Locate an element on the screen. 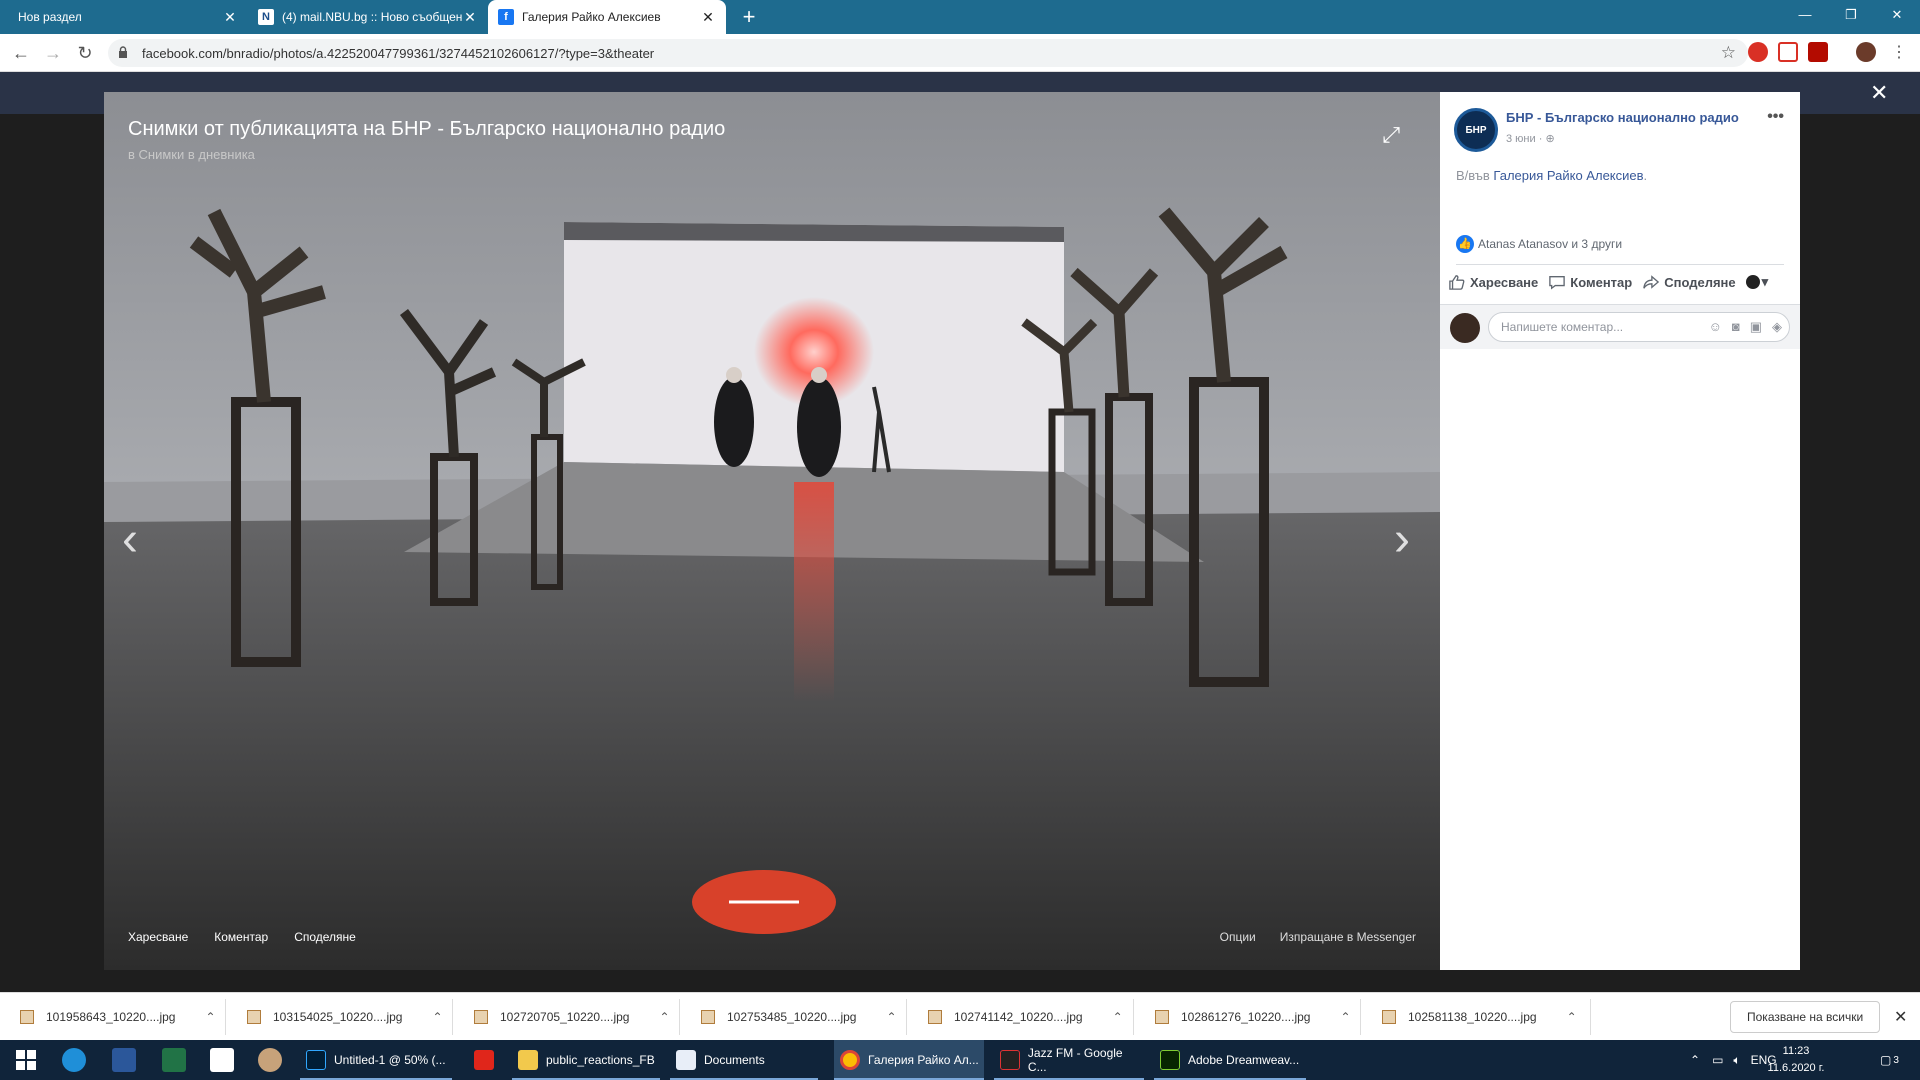 The image size is (1920, 1080). like-button: Харесване is located at coordinates (158, 937).